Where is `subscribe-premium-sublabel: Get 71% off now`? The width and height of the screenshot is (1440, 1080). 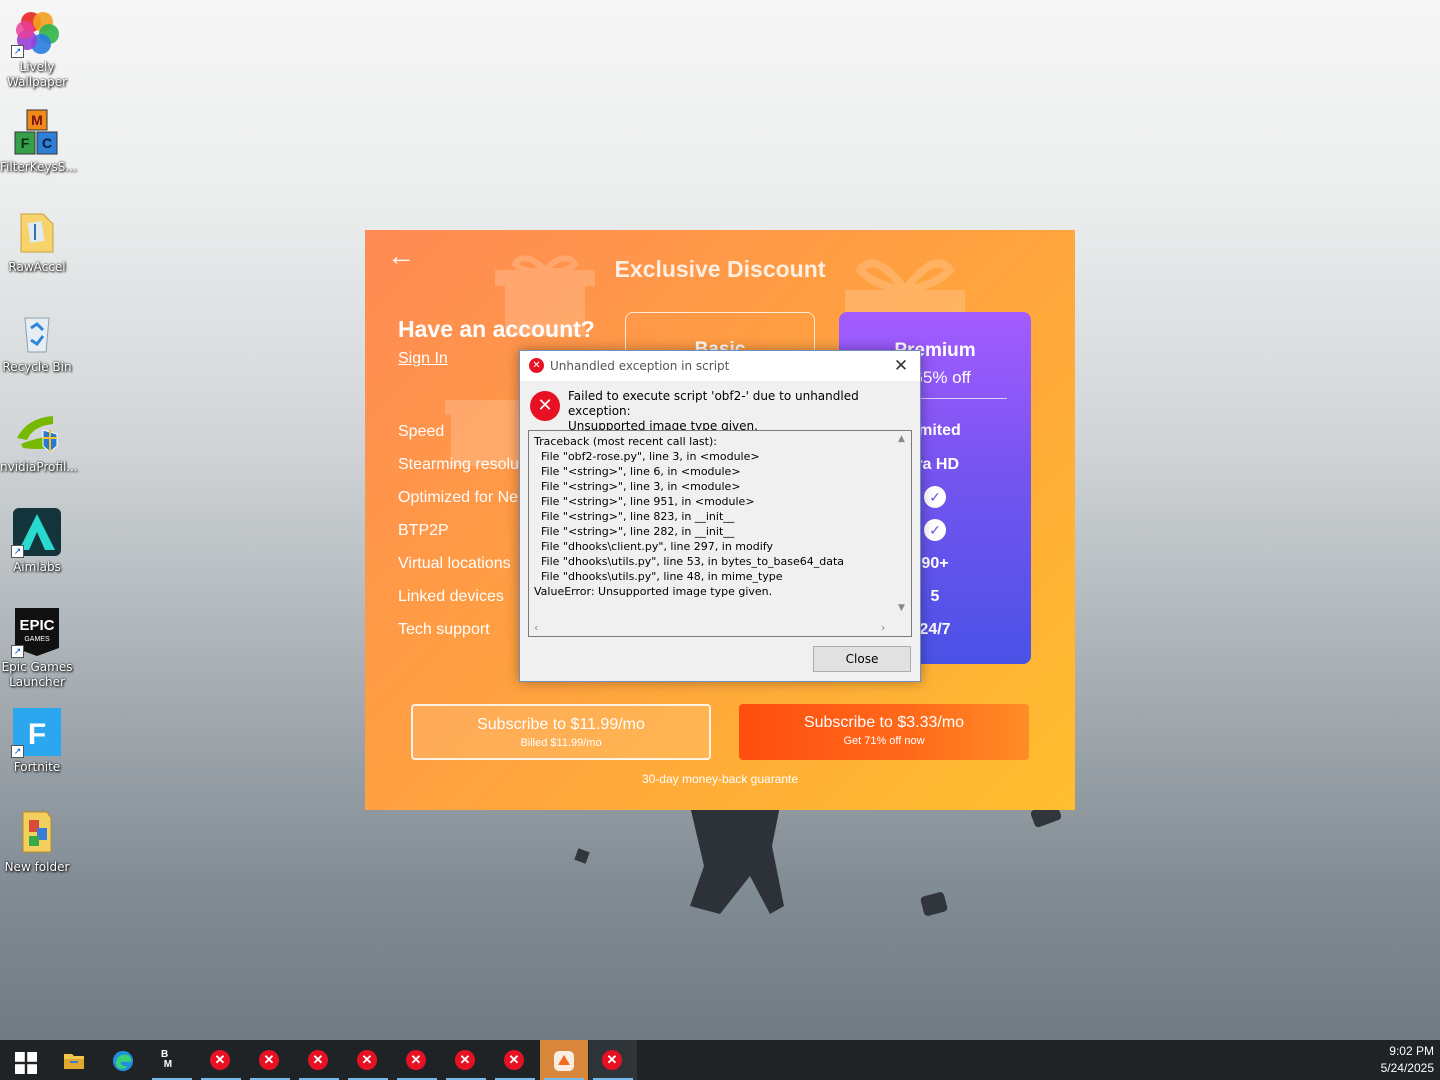 subscribe-premium-sublabel: Get 71% off now is located at coordinates (884, 741).